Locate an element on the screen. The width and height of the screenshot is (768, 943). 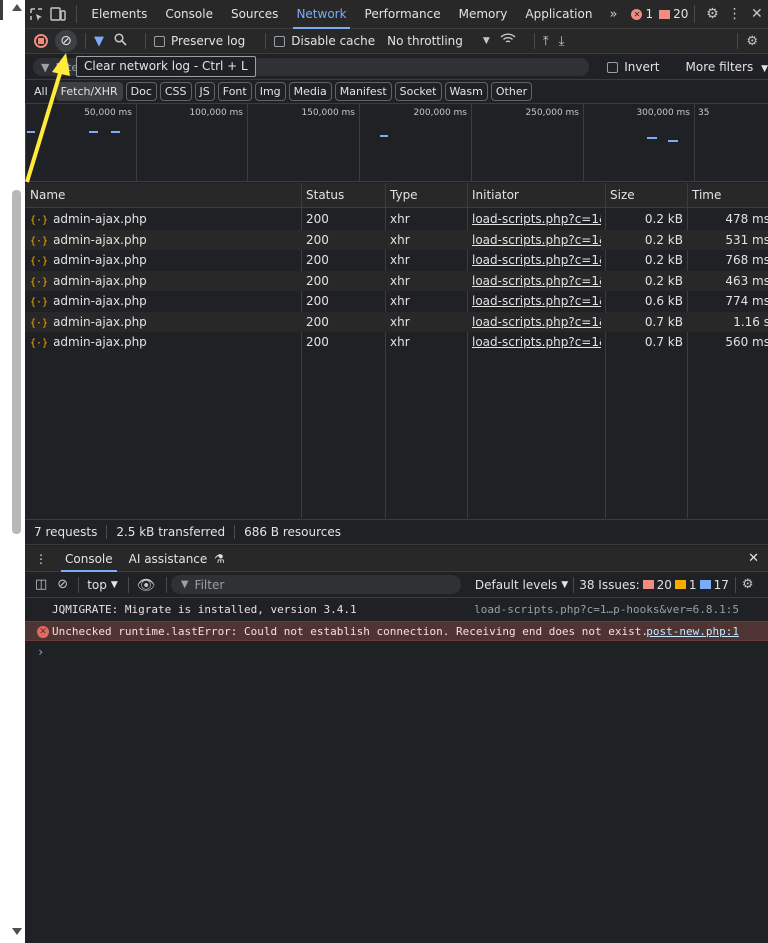
page-scrollbar-thumb is located at coordinates (16, 362).